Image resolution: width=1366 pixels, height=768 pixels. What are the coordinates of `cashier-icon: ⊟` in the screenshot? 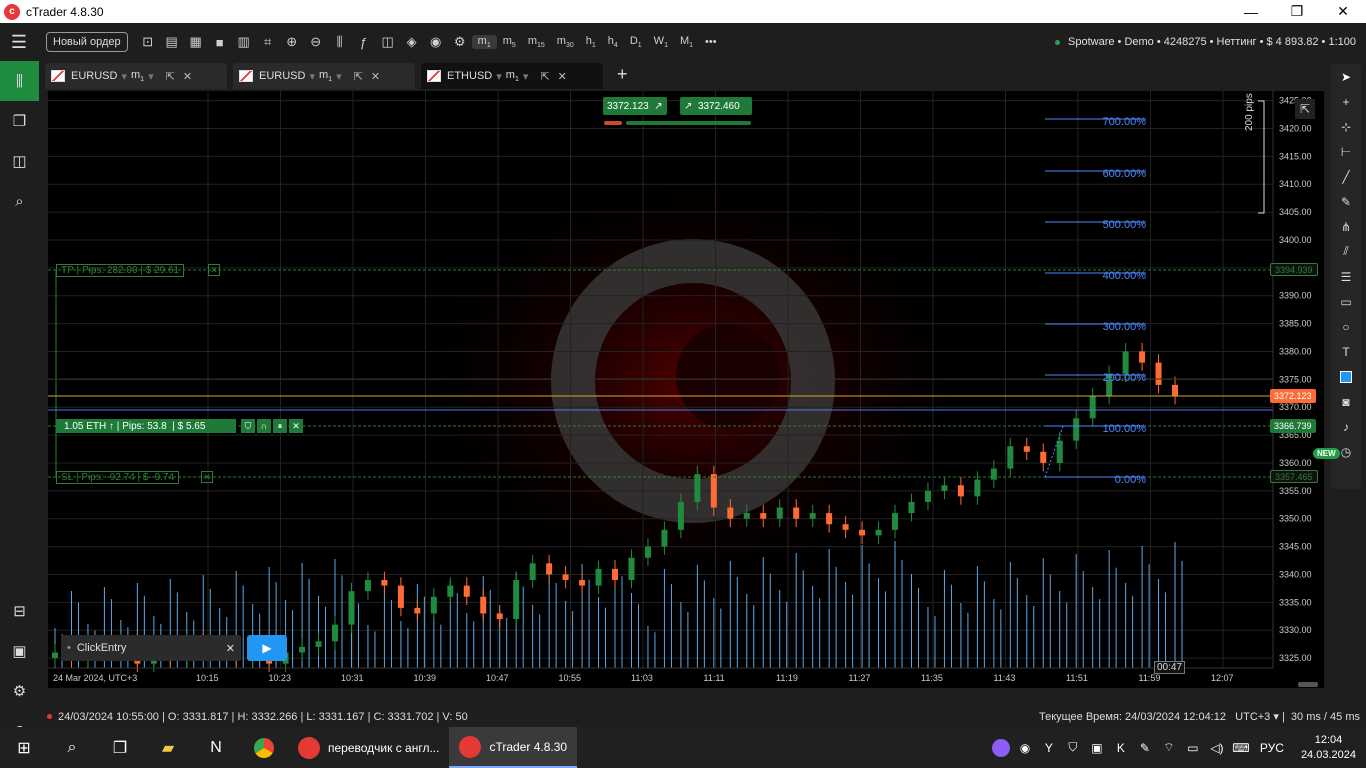 It's located at (19, 611).